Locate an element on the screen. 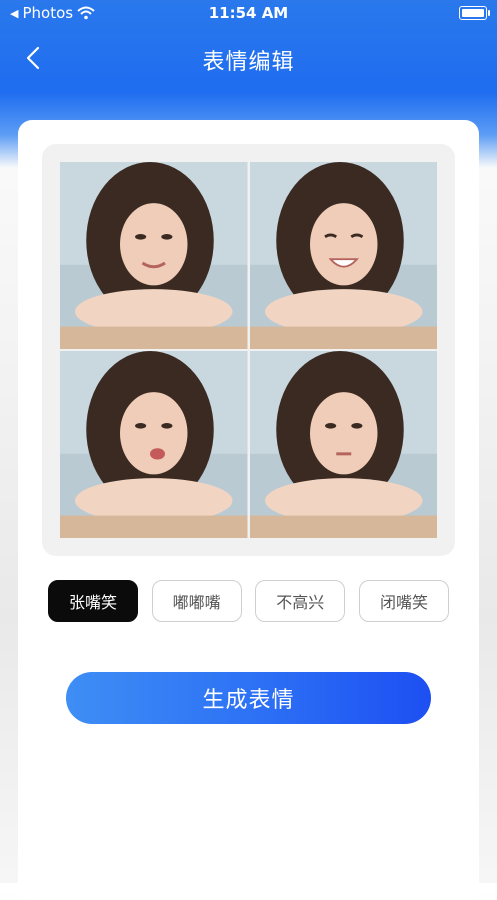 This screenshot has width=497, height=900. battery-icon is located at coordinates (474, 13).